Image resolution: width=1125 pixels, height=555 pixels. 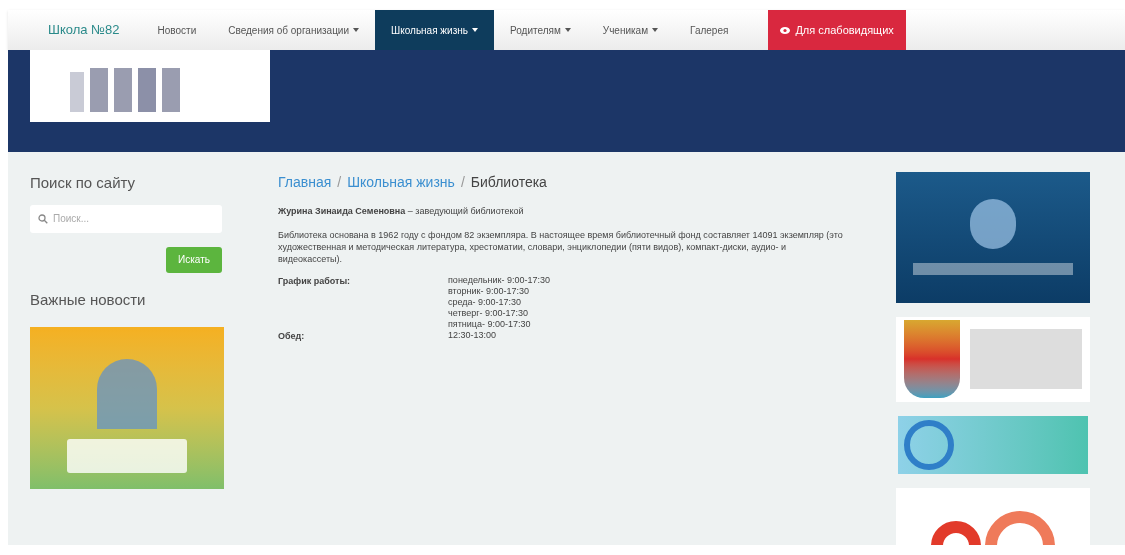 I want to click on schedule-hours: среда- 9:00-17:30, so click(x=485, y=302).